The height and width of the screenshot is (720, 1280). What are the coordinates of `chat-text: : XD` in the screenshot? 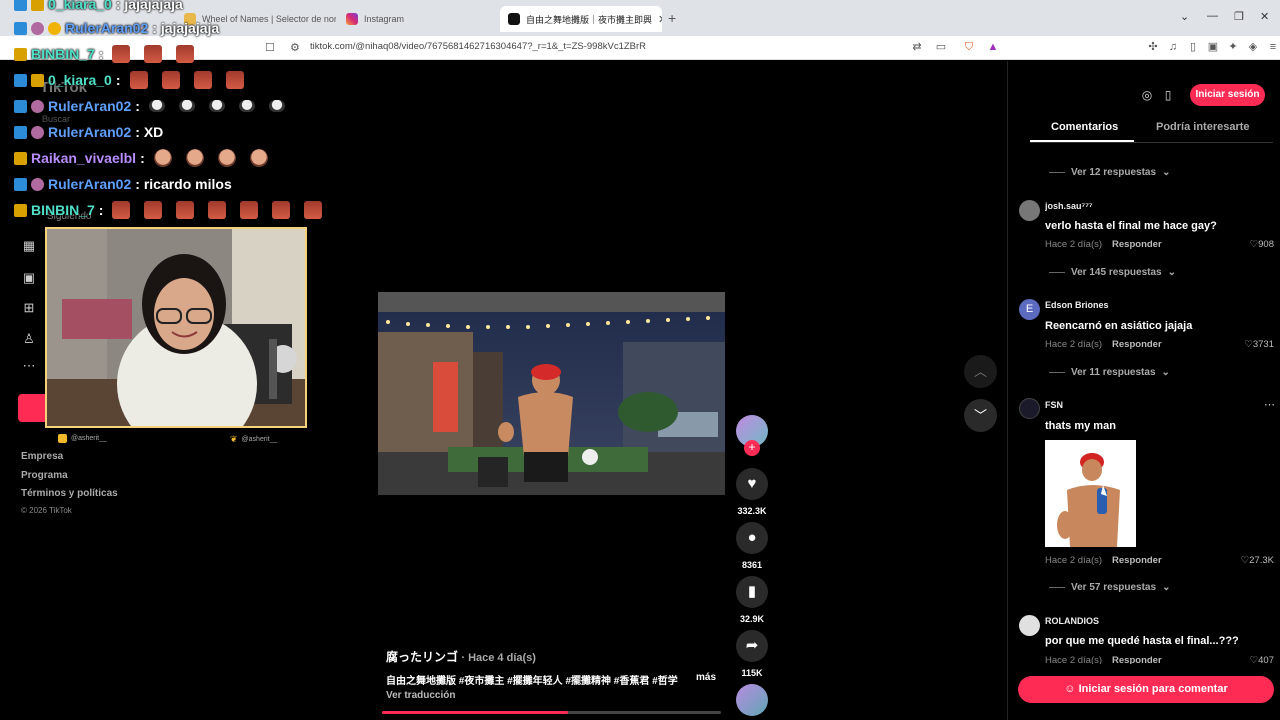 It's located at (149, 132).